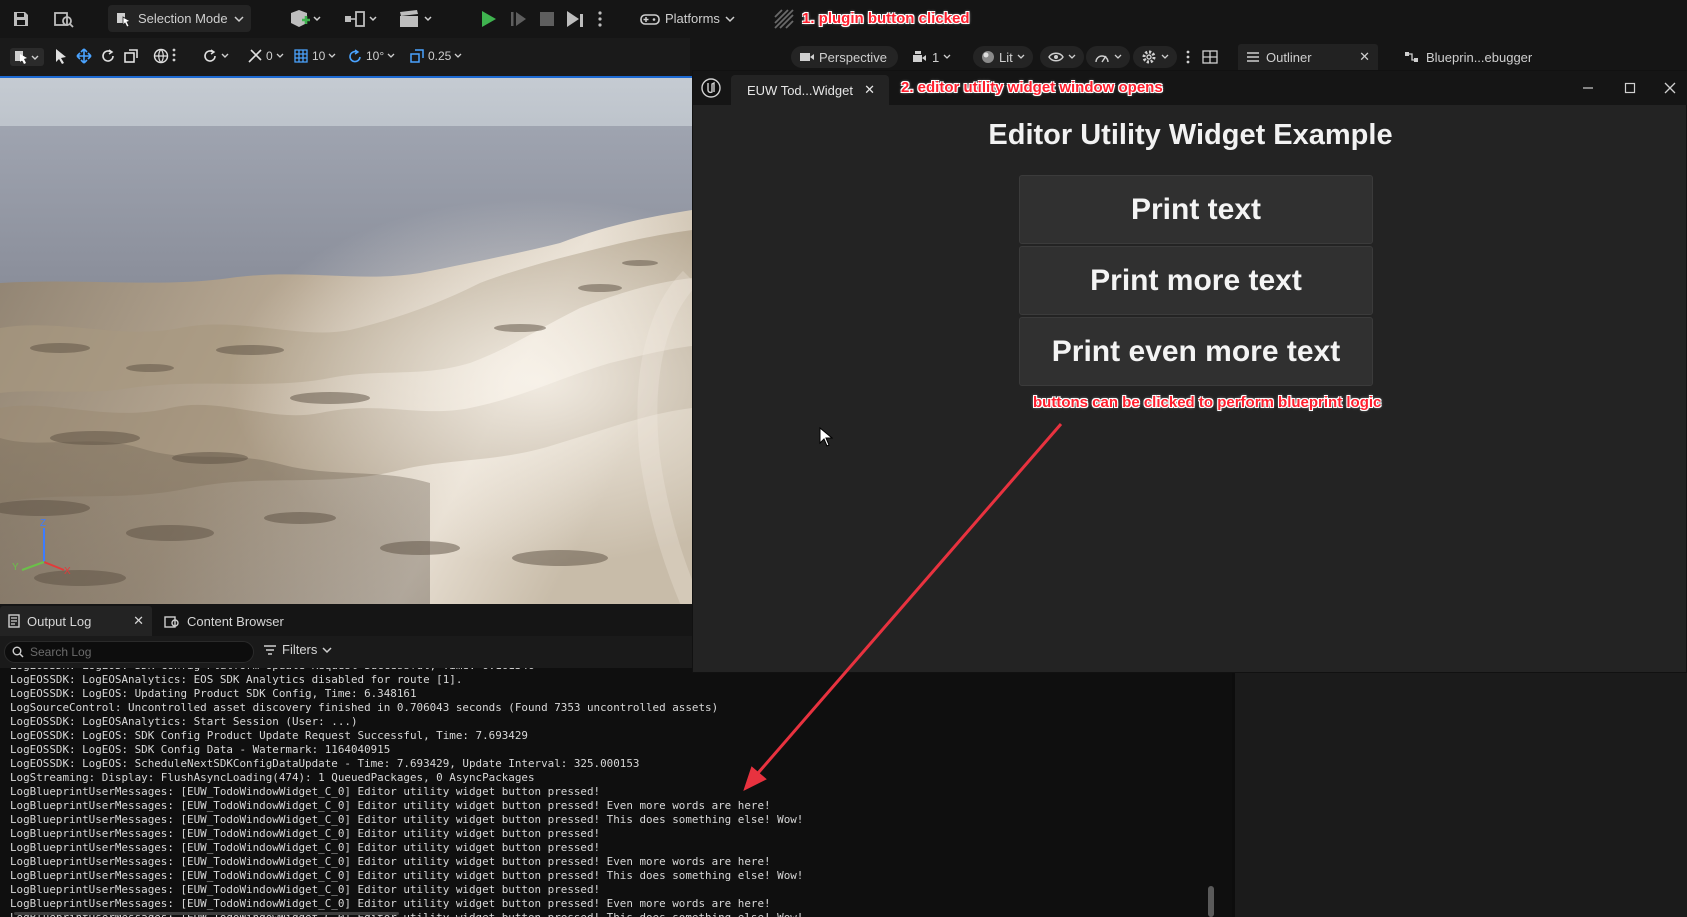  I want to click on output-log-tab-label: Output Log, so click(59, 621).